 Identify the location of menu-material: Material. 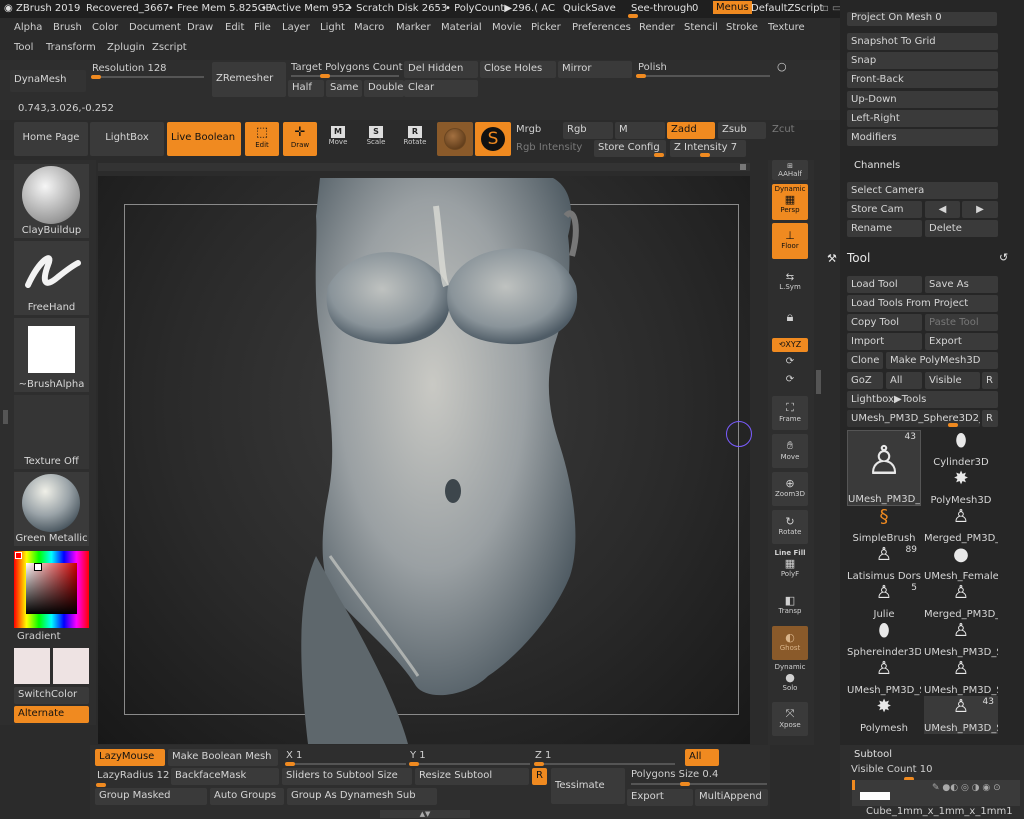
(461, 27).